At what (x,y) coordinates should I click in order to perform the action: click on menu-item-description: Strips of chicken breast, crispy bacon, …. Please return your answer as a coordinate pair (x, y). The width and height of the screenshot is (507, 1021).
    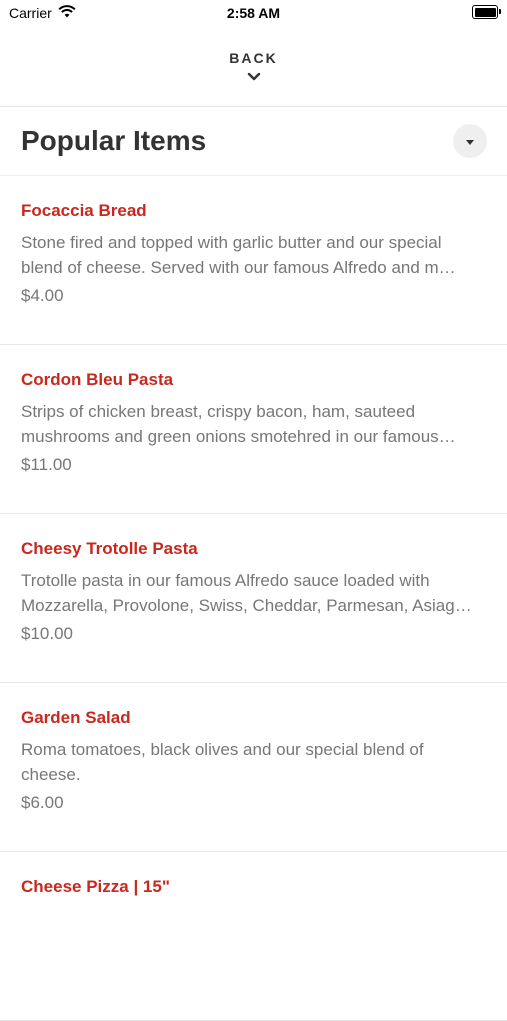
    Looking at the image, I should click on (238, 424).